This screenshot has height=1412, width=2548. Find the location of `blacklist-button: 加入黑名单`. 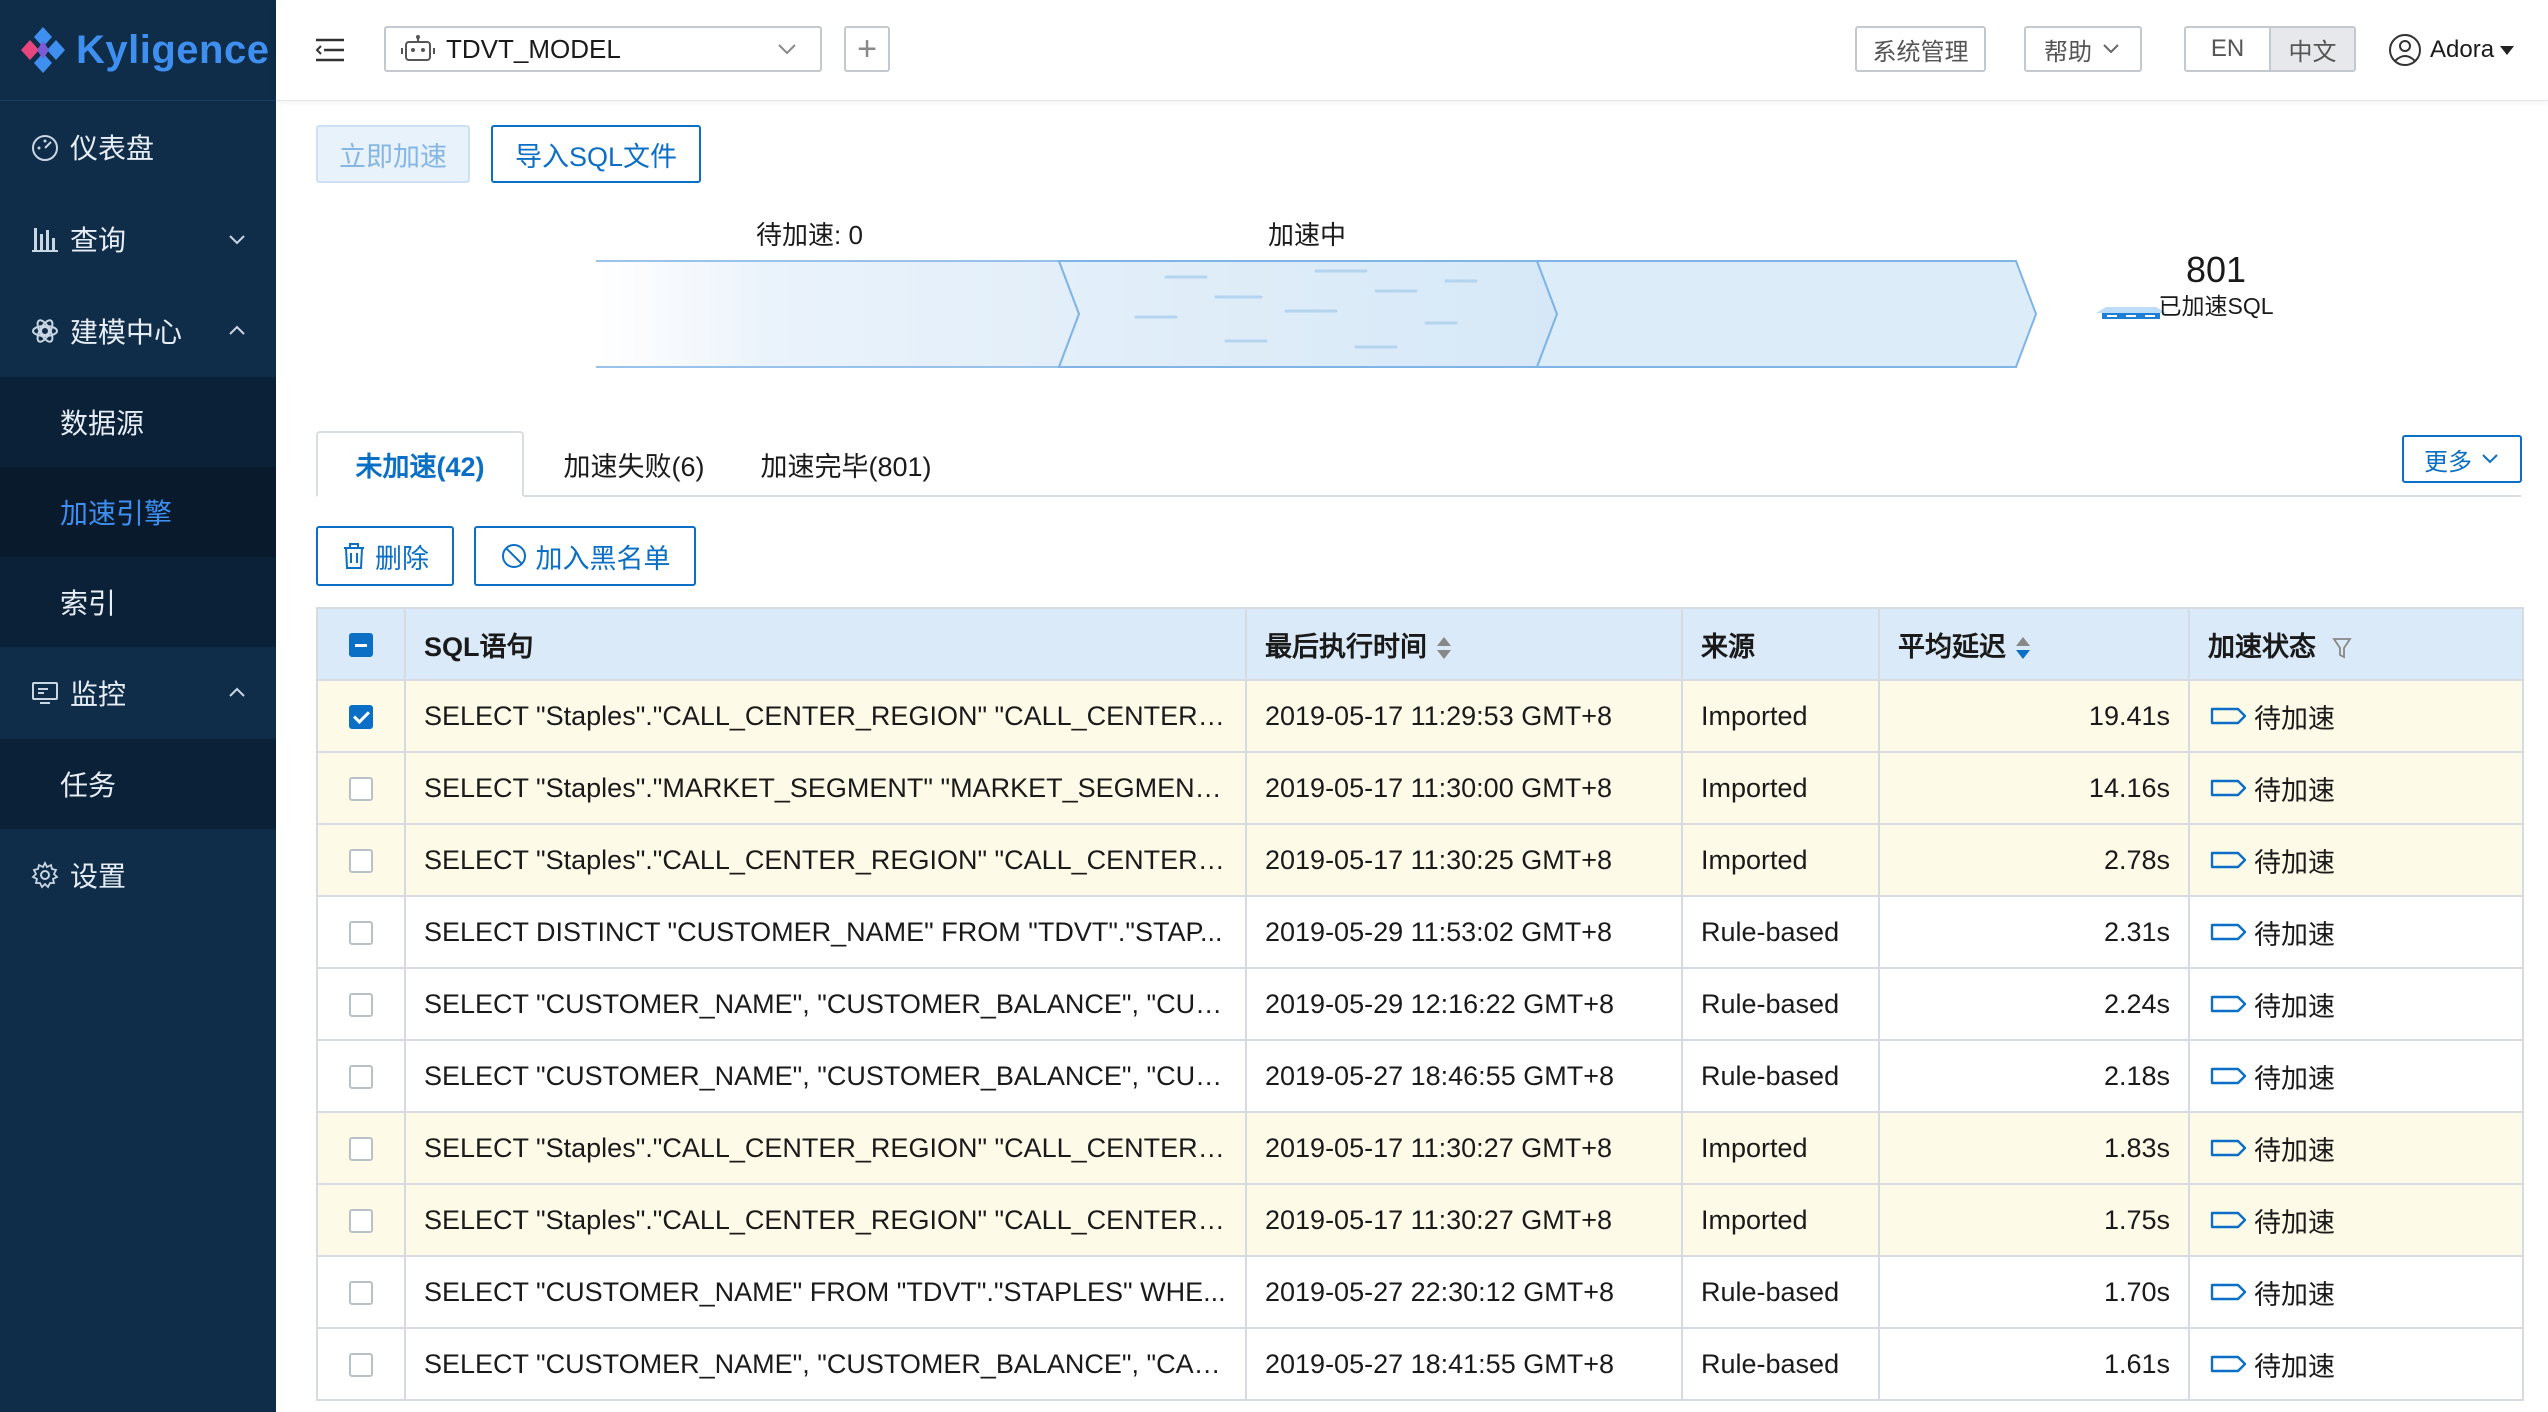

blacklist-button: 加入黑名单 is located at coordinates (585, 556).